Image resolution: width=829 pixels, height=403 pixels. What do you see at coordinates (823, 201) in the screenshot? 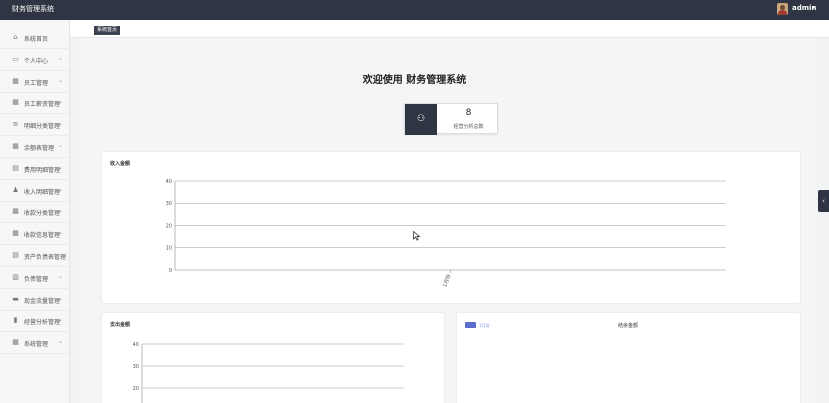
I see `collapse-handle: ‹` at bounding box center [823, 201].